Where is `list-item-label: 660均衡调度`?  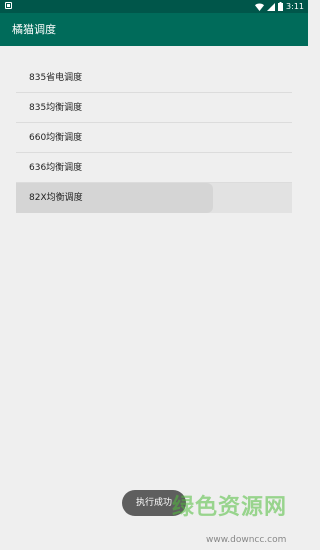
list-item-label: 660均衡调度 is located at coordinates (56, 138).